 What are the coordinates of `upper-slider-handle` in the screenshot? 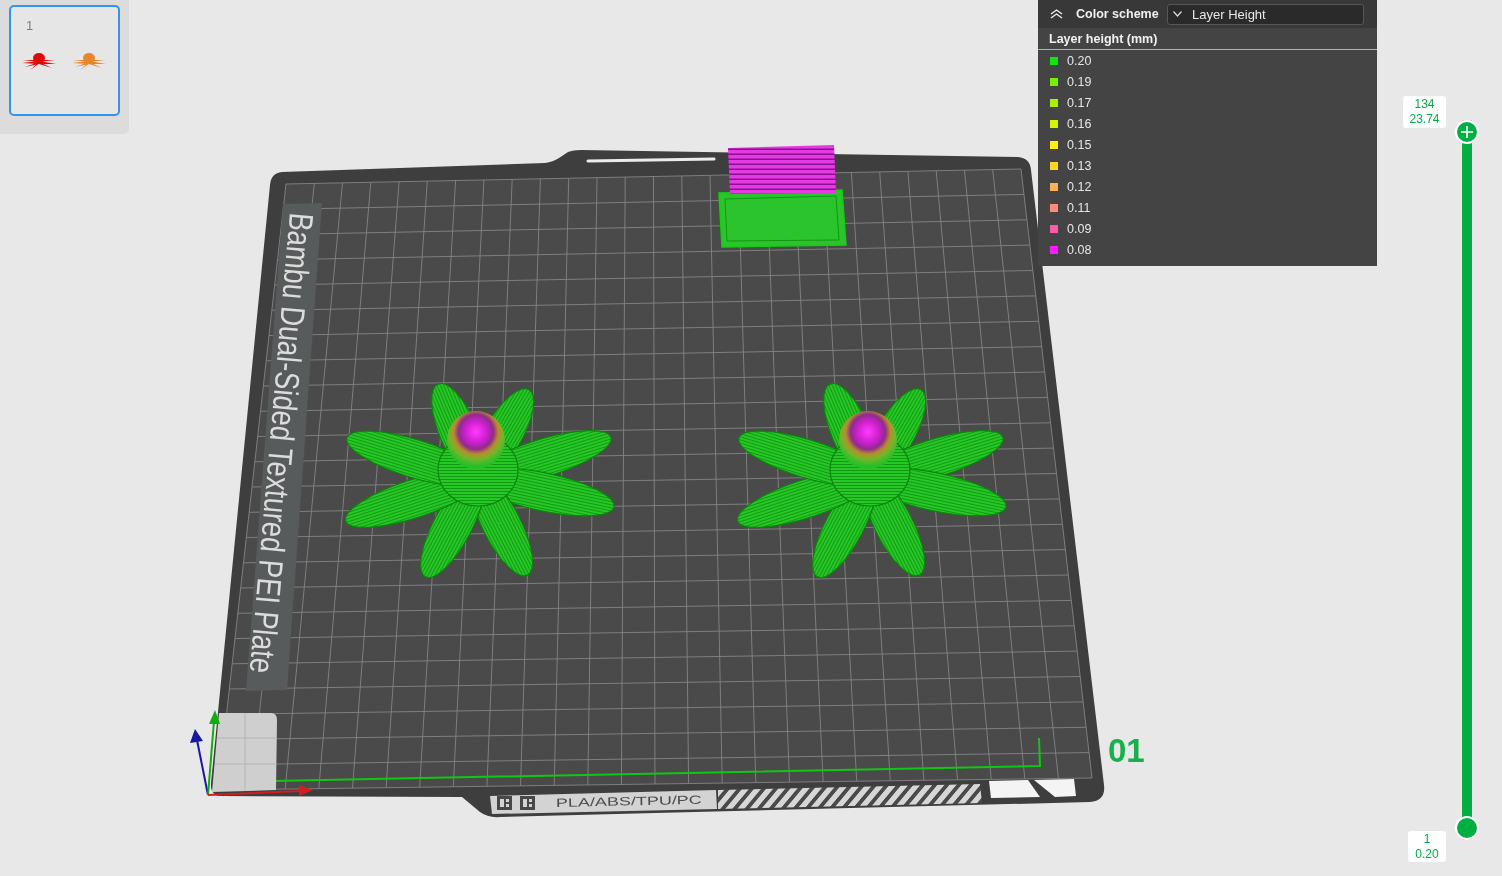 It's located at (1467, 132).